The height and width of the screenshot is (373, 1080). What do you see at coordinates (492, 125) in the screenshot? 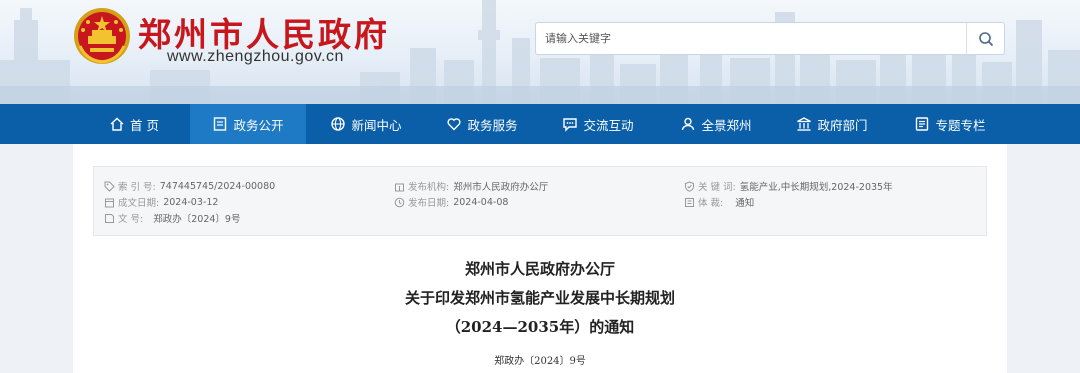
I see `nav-item-label: 政务服务` at bounding box center [492, 125].